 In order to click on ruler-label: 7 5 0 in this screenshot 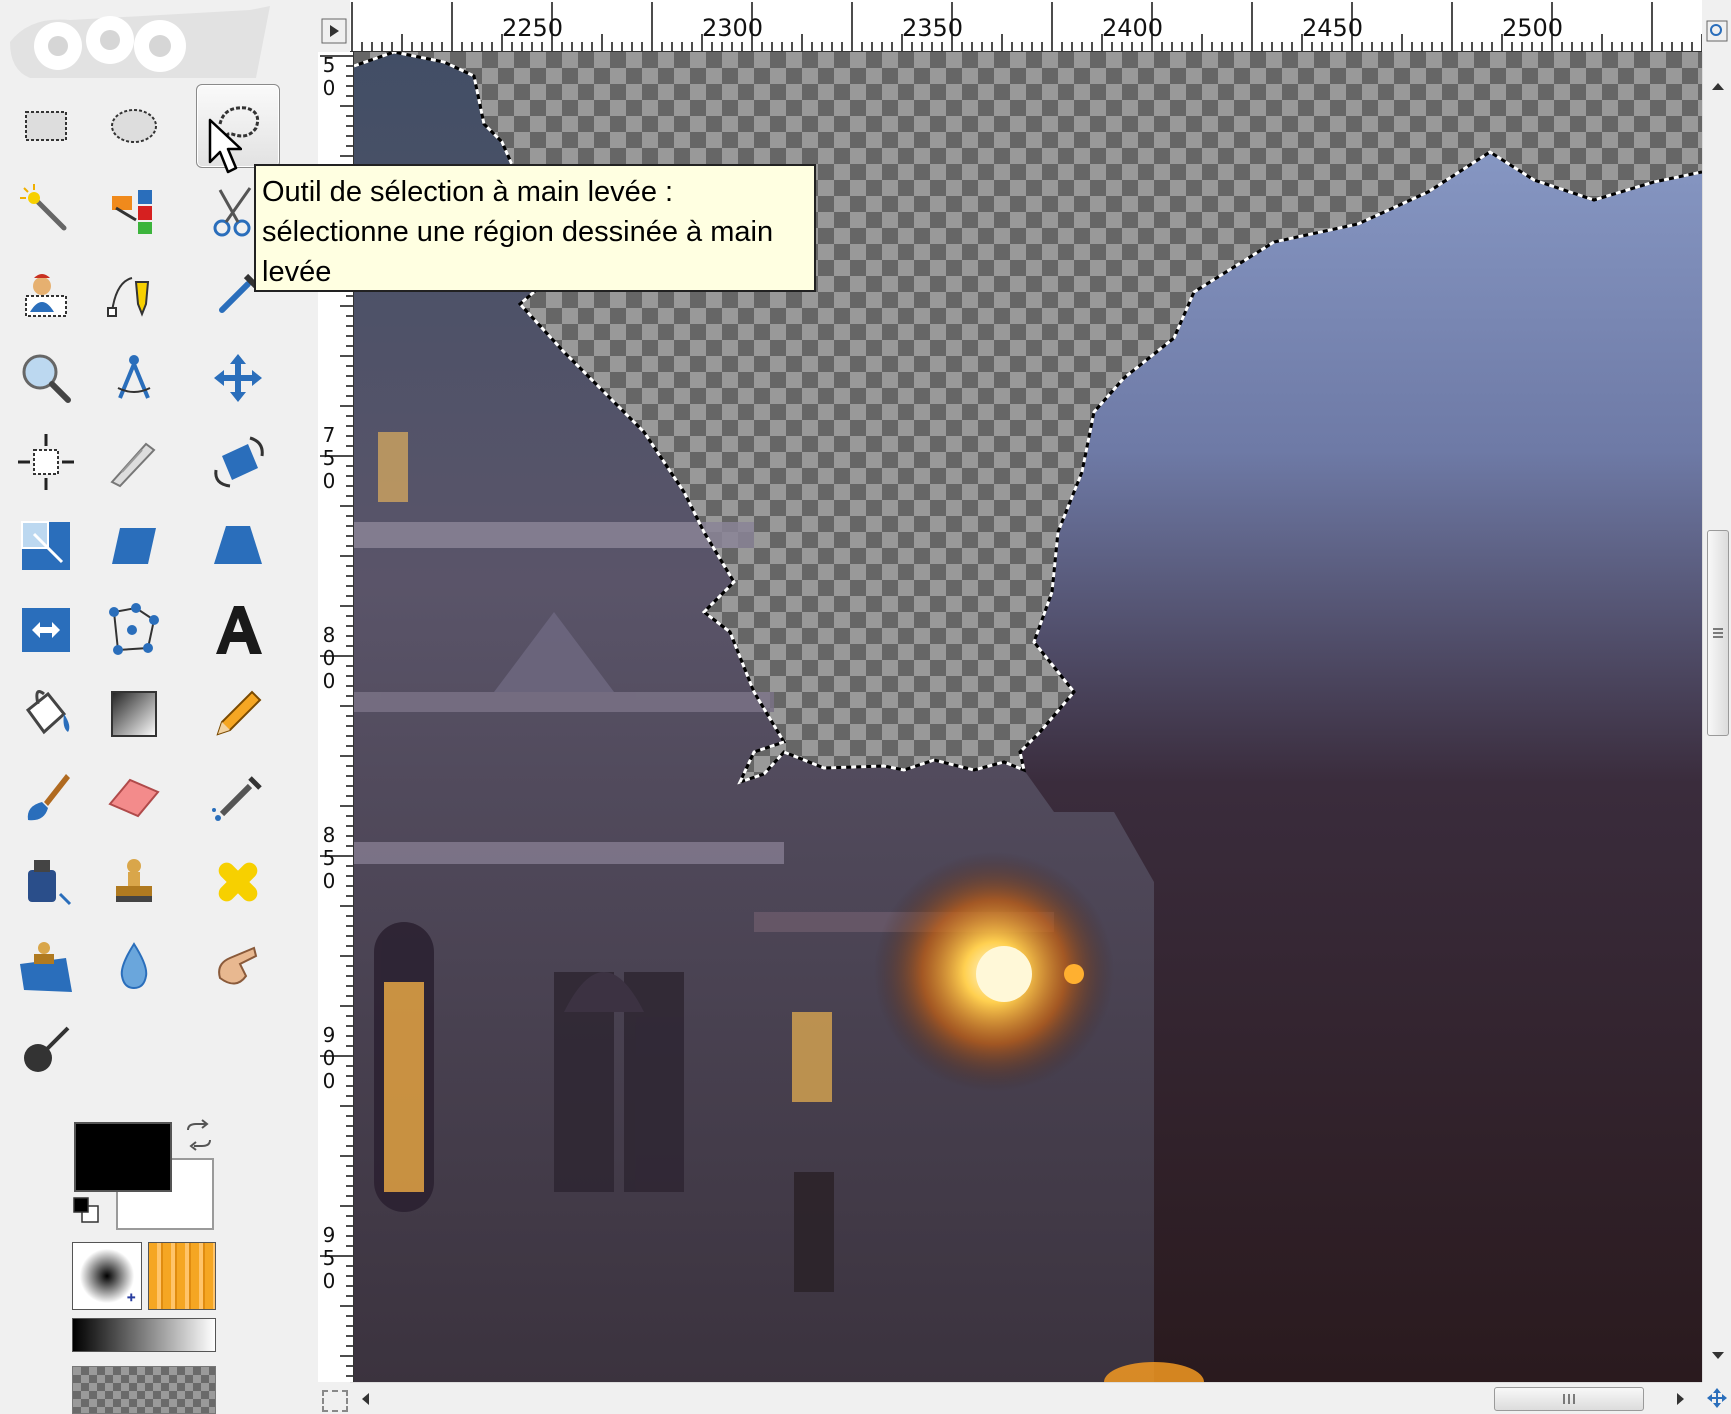, I will do `click(329, 458)`.